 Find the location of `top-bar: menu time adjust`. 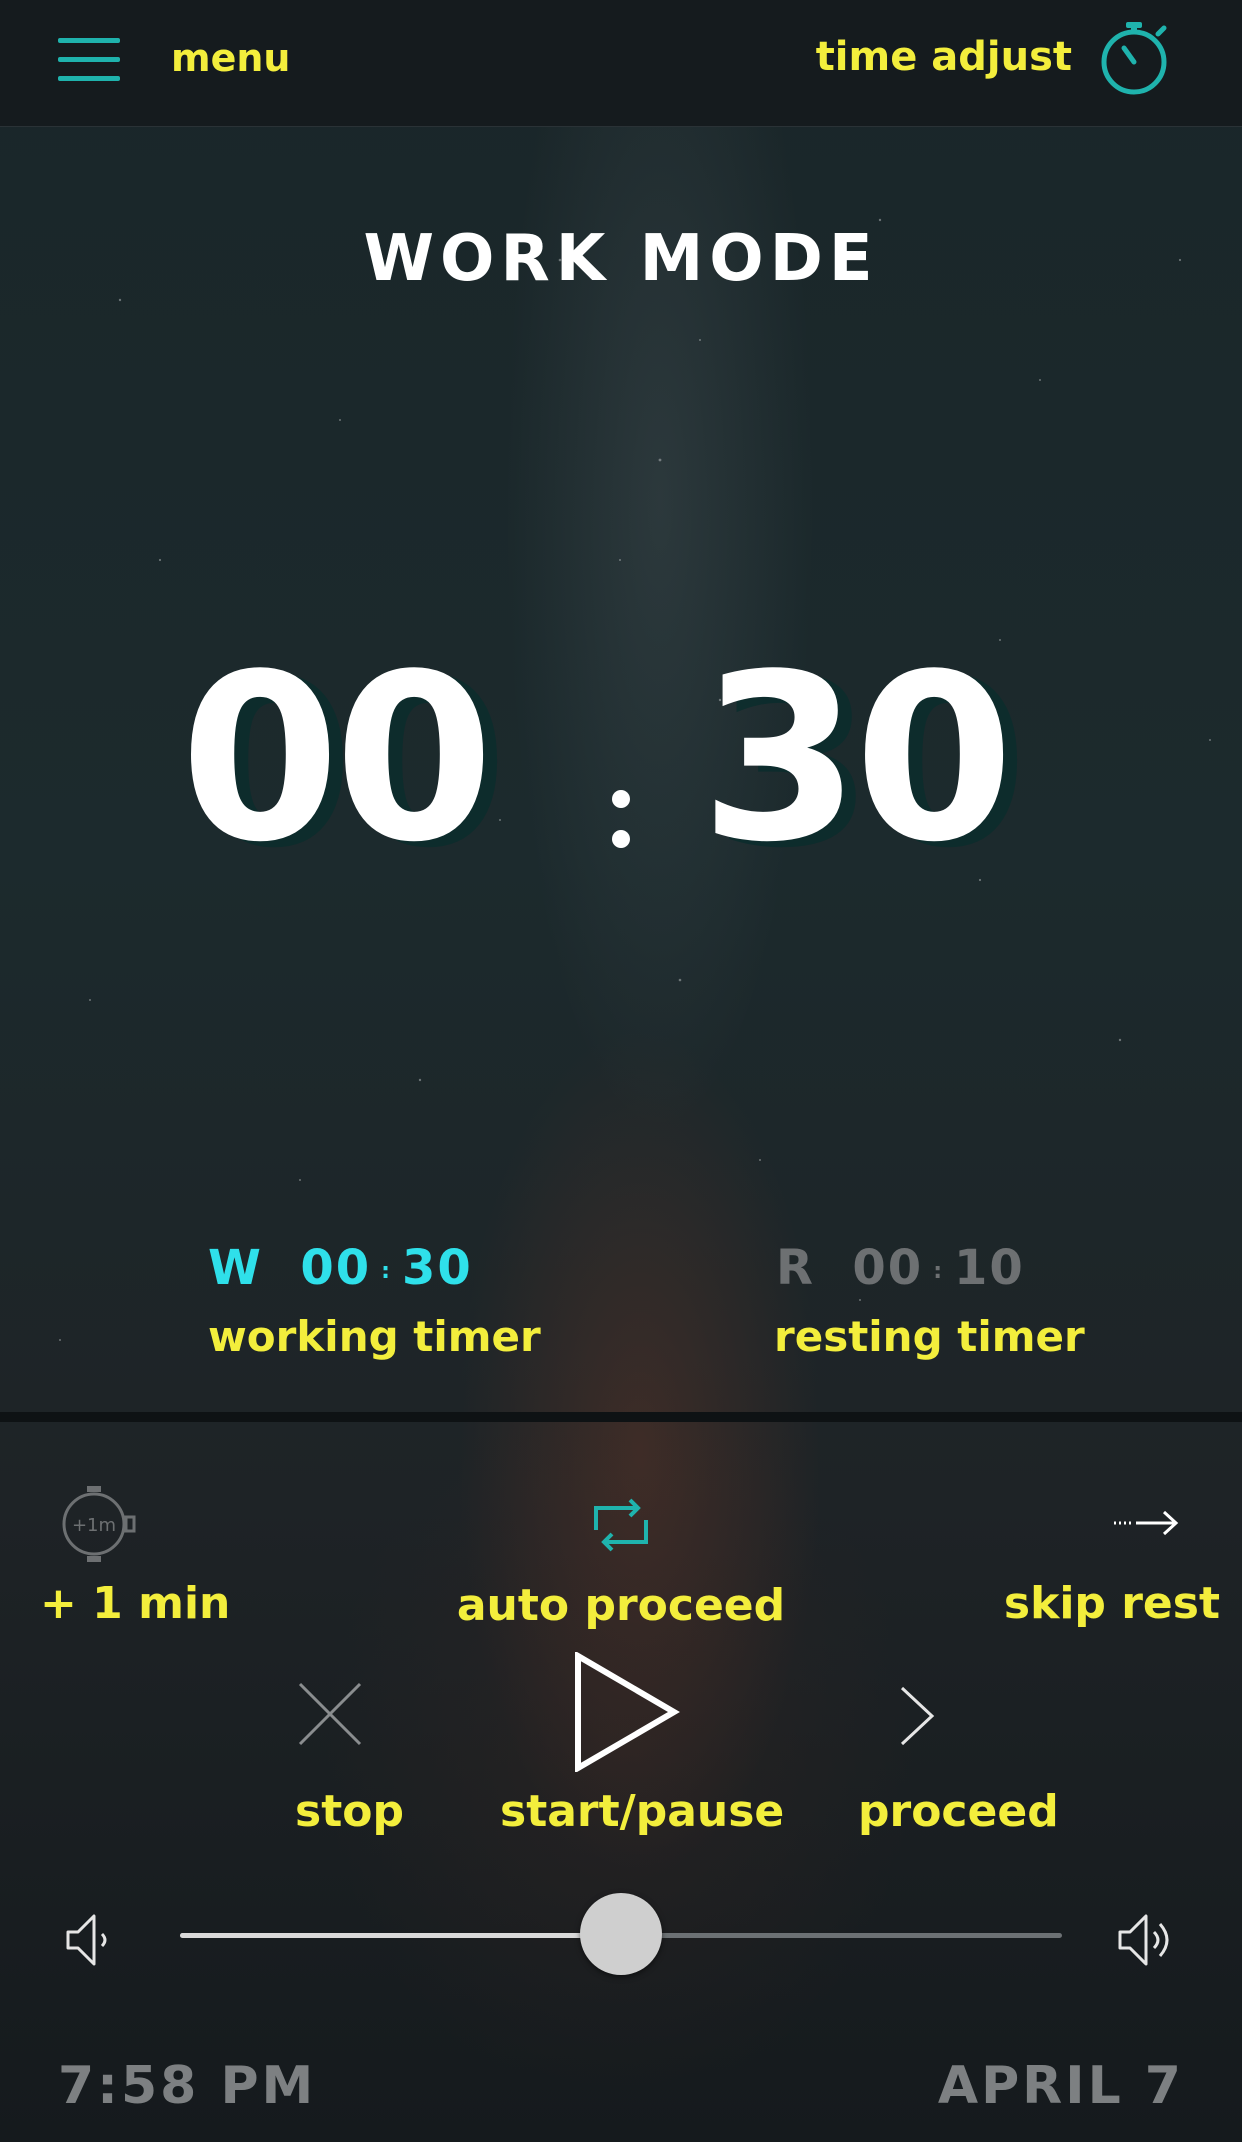

top-bar: menu time adjust is located at coordinates (621, 63).